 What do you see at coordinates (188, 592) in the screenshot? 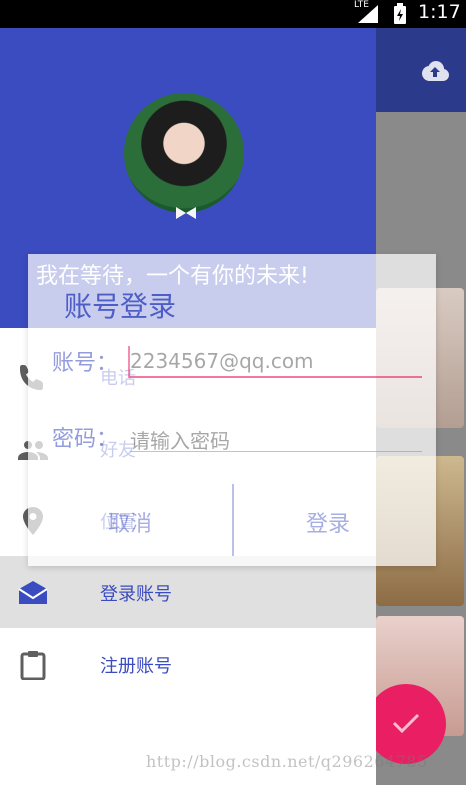
I see `menu-item-login-account: 登录账号` at bounding box center [188, 592].